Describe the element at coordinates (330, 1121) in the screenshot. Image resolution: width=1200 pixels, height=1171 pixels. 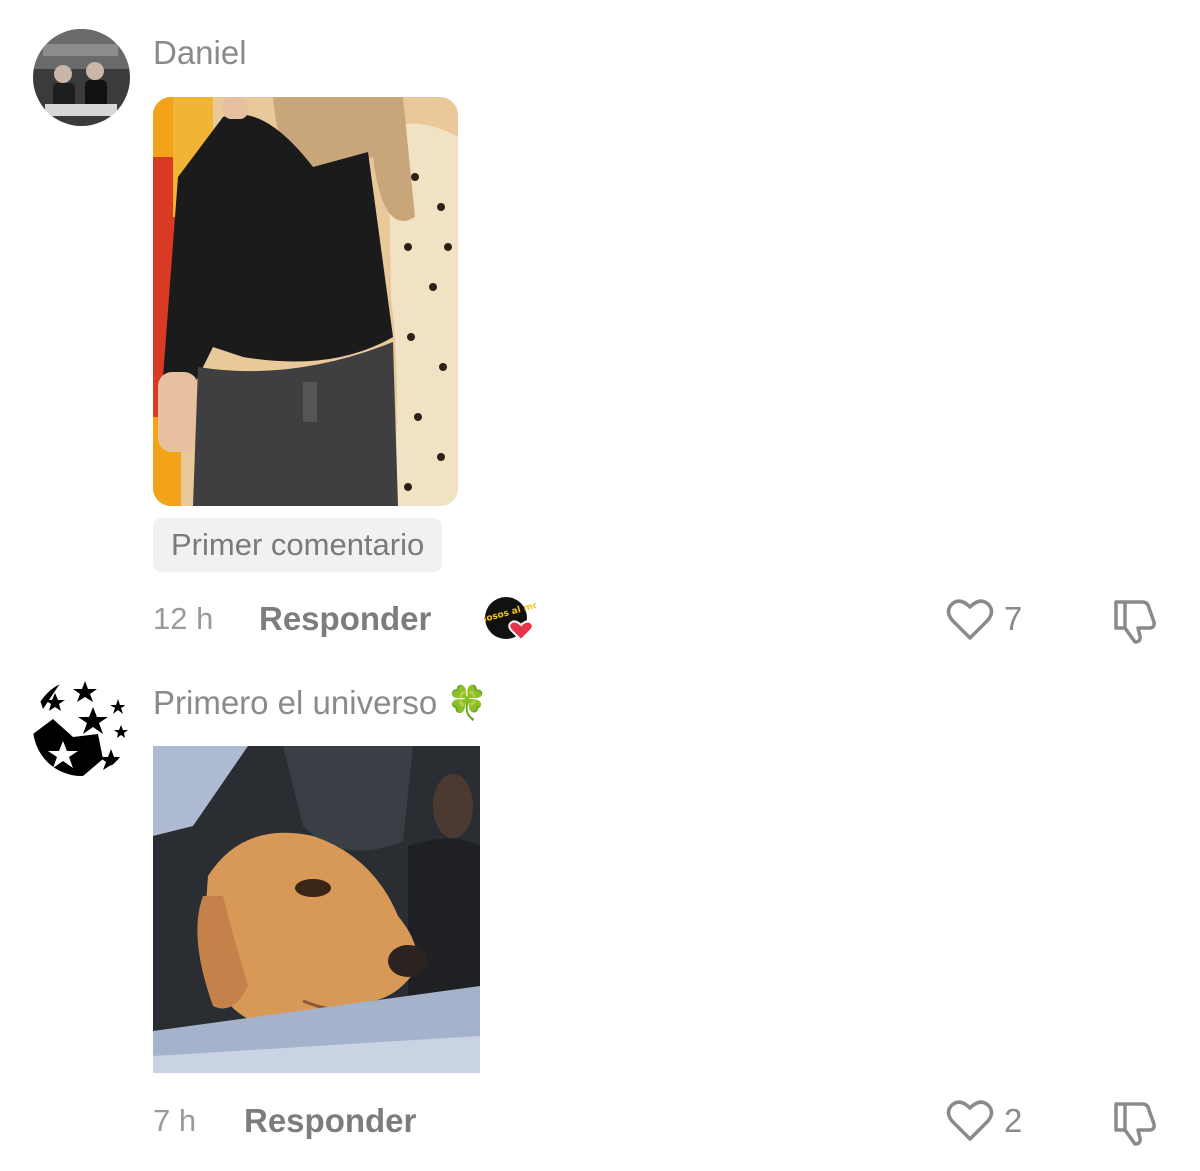
I see `reply-button: Responder` at that location.